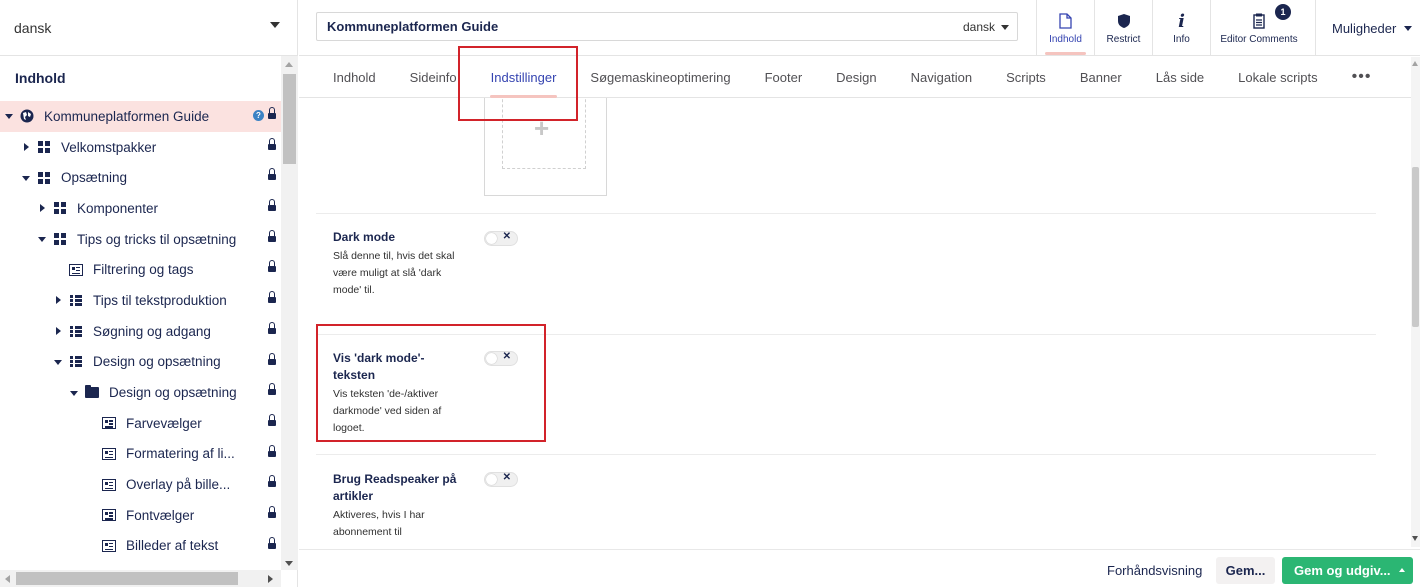 This screenshot has width=1420, height=587. I want to click on app-editor-comments: 1 Editor Comments, so click(1258, 28).